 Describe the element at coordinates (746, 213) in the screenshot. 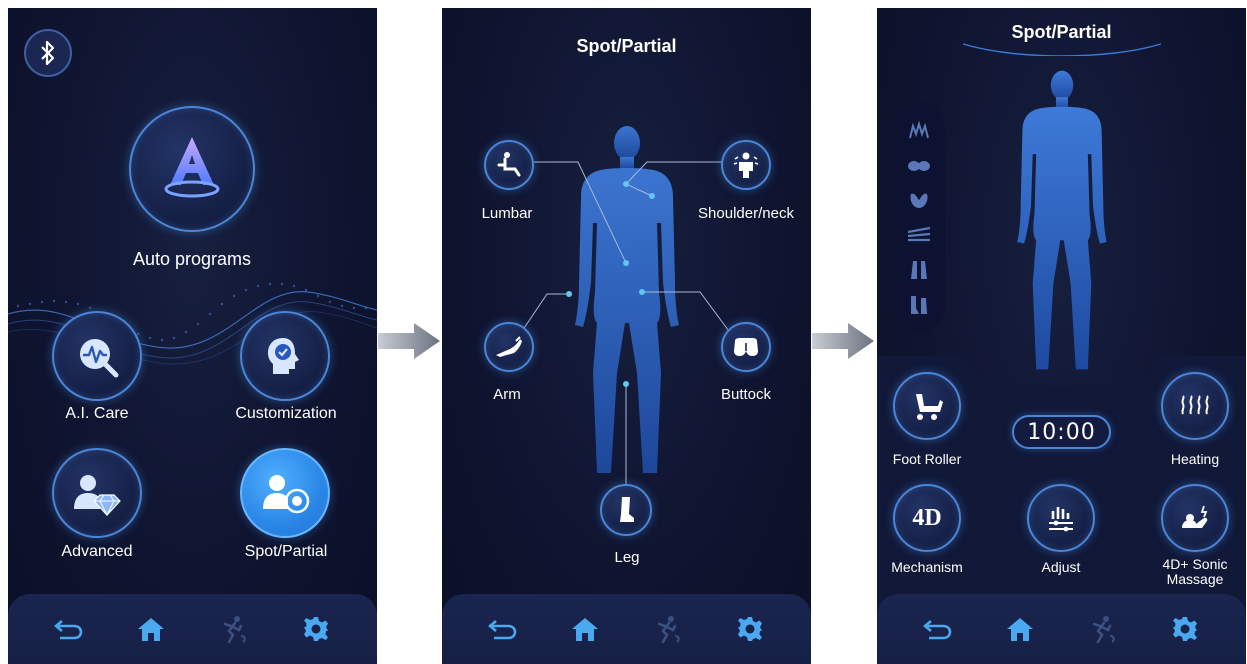

I see `shoulder-neck-label: Shoulder/neck` at that location.